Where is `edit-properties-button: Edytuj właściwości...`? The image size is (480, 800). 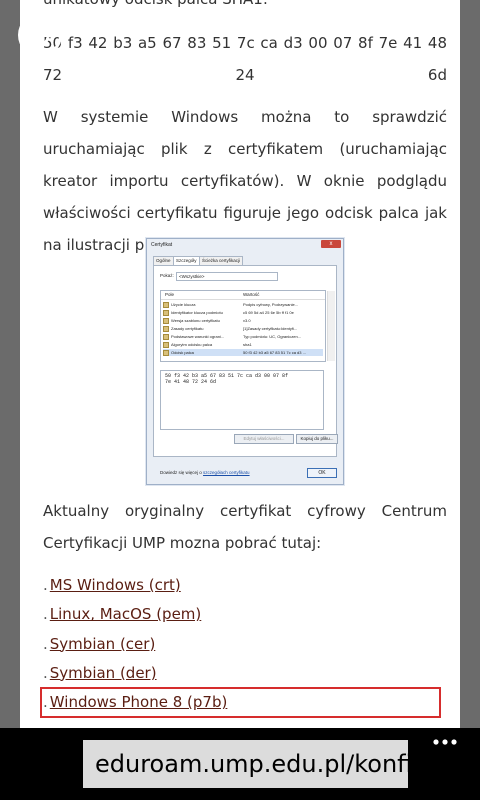 edit-properties-button: Edytuj właściwości... is located at coordinates (264, 439).